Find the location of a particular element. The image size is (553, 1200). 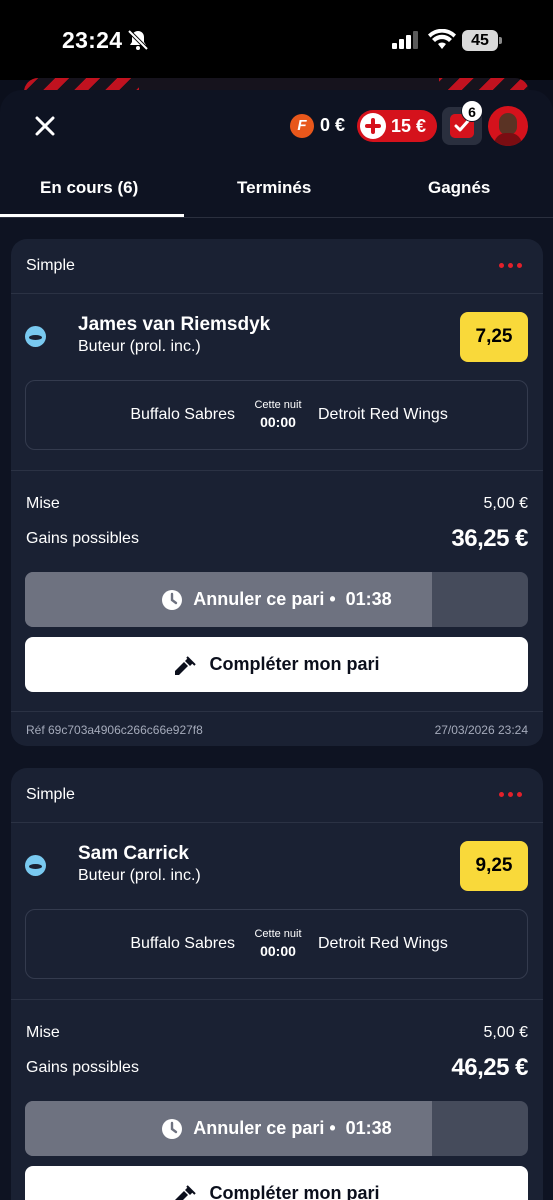

avatar-body is located at coordinates (508, 139).